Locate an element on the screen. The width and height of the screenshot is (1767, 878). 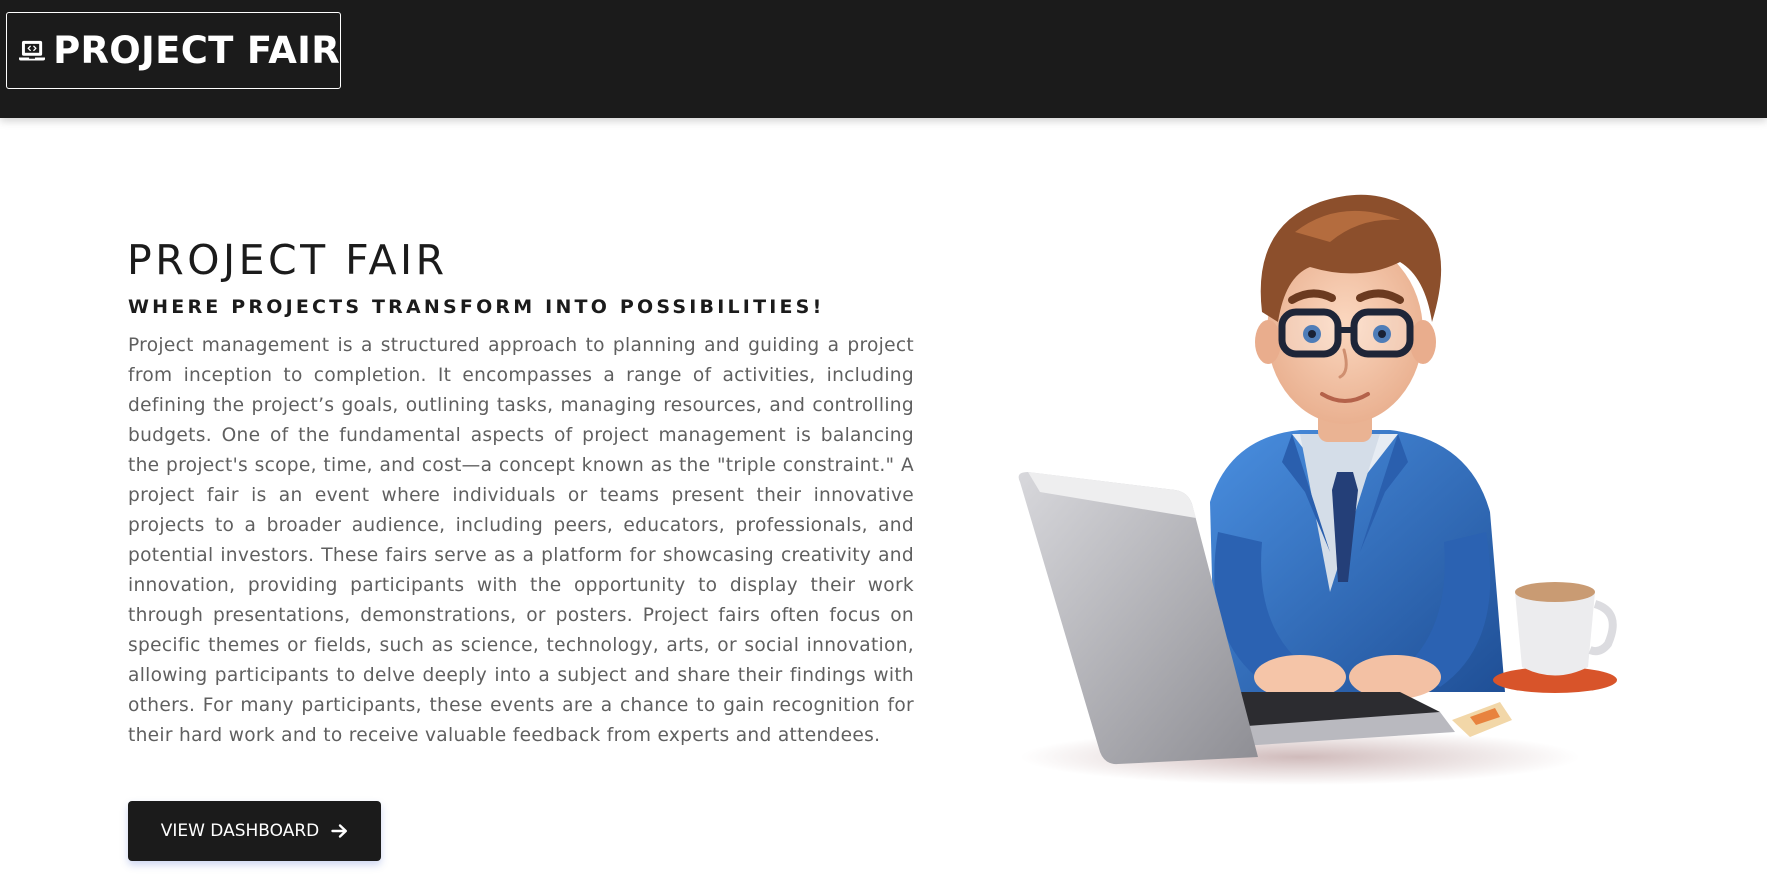
arrow-right-icon is located at coordinates (339, 831).